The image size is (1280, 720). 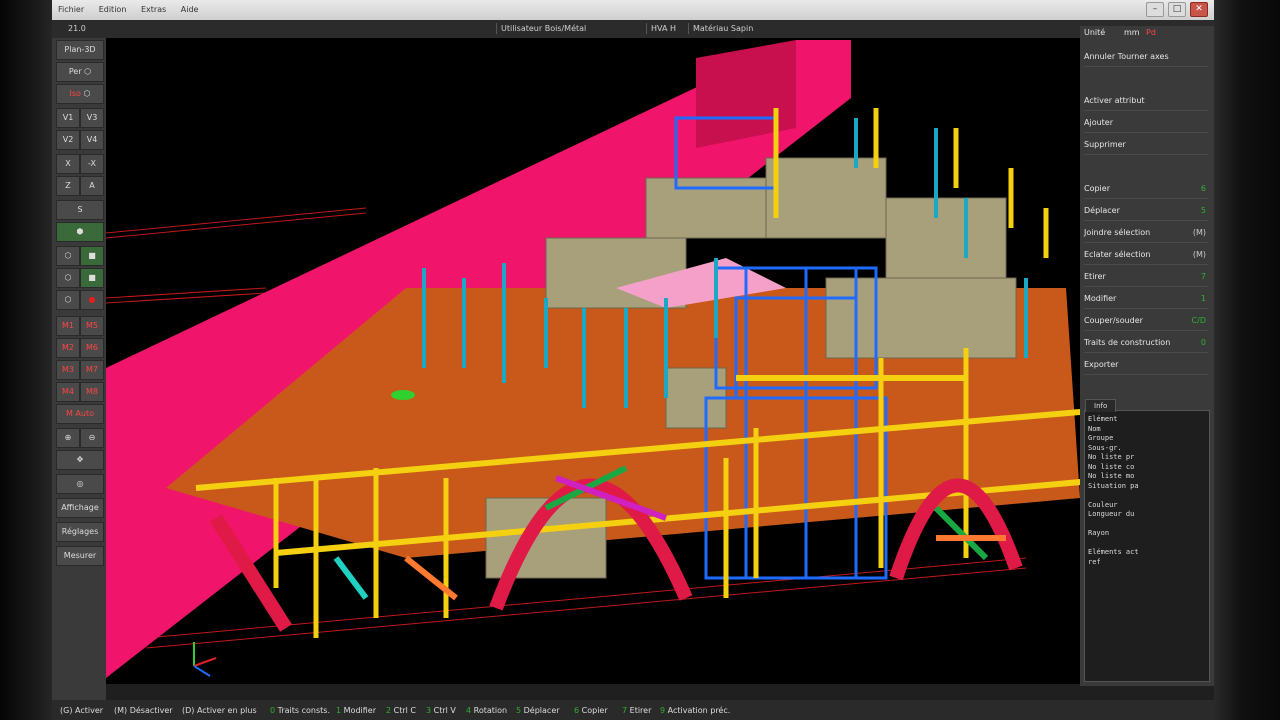 I want to click on memory-auto-button: M Auto, so click(x=80, y=414).